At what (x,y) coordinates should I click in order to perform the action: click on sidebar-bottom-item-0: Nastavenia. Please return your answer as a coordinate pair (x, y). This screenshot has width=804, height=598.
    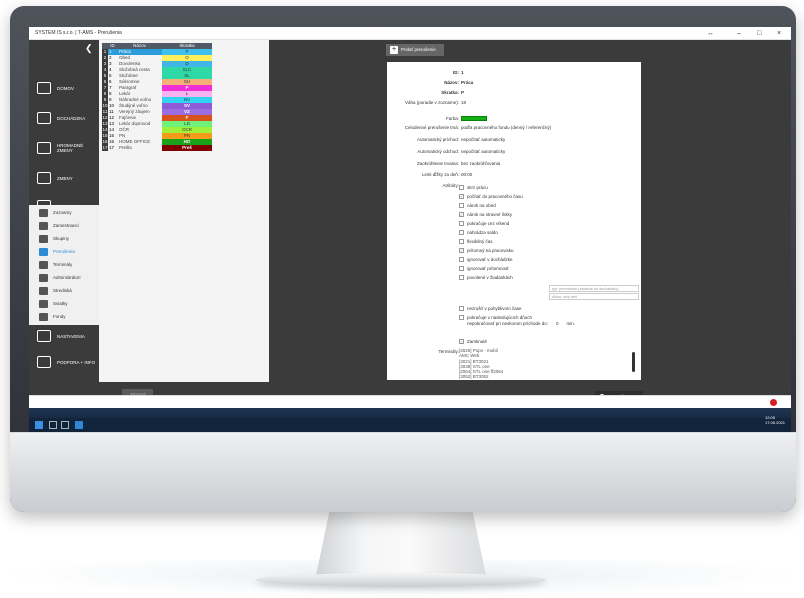
    Looking at the image, I should click on (64, 336).